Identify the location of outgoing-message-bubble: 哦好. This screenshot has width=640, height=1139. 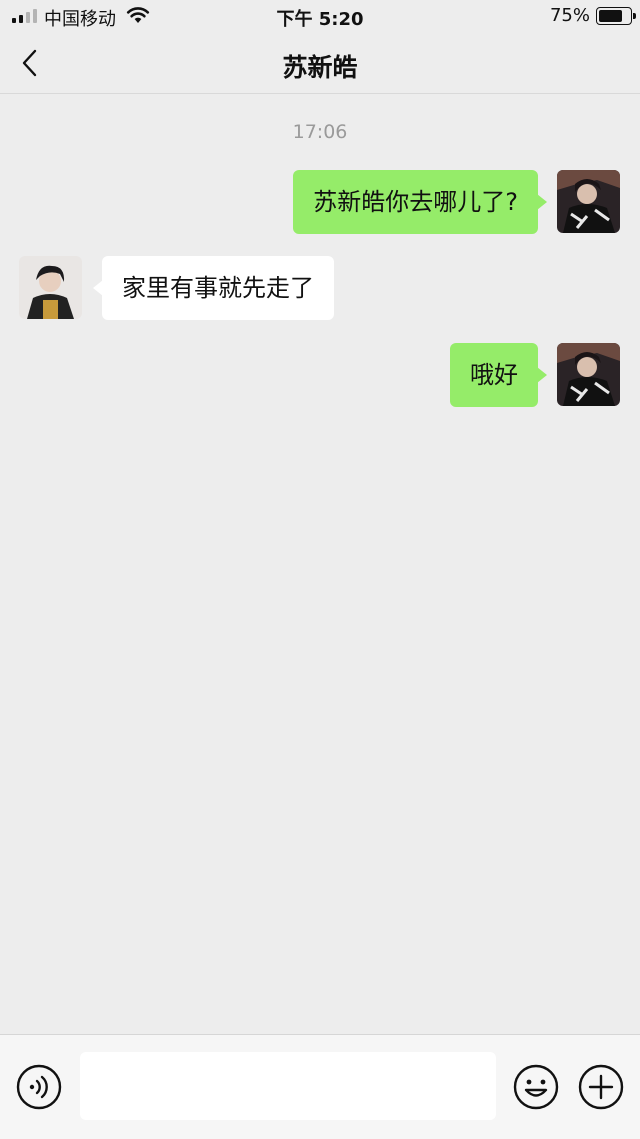
(498, 375).